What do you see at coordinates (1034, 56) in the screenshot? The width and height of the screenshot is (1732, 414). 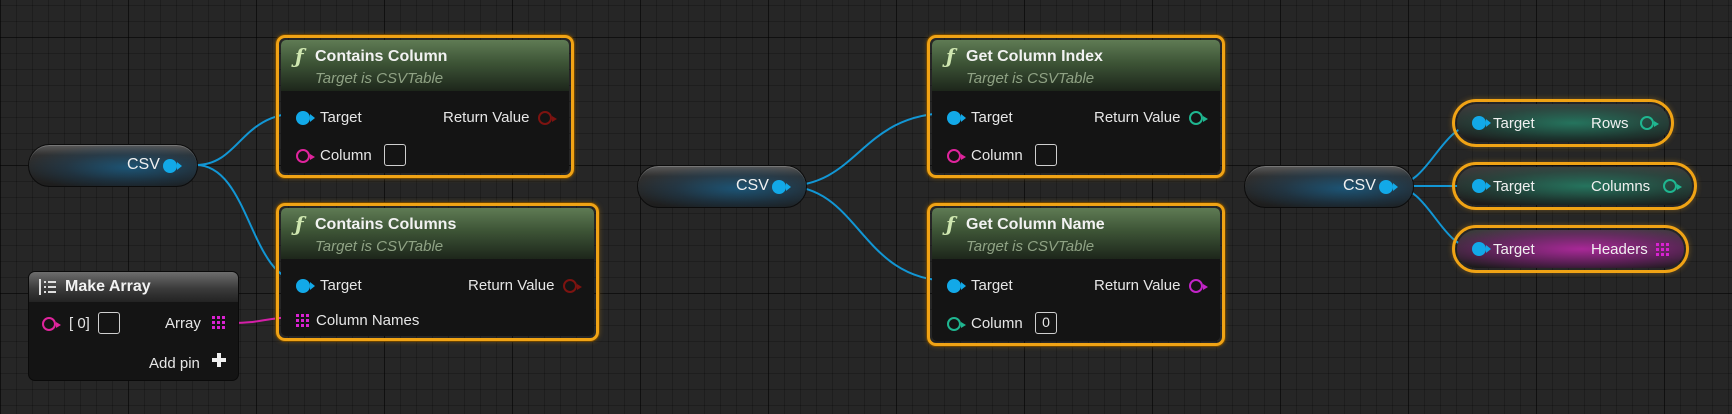 I see `node-title: Get Column Index` at bounding box center [1034, 56].